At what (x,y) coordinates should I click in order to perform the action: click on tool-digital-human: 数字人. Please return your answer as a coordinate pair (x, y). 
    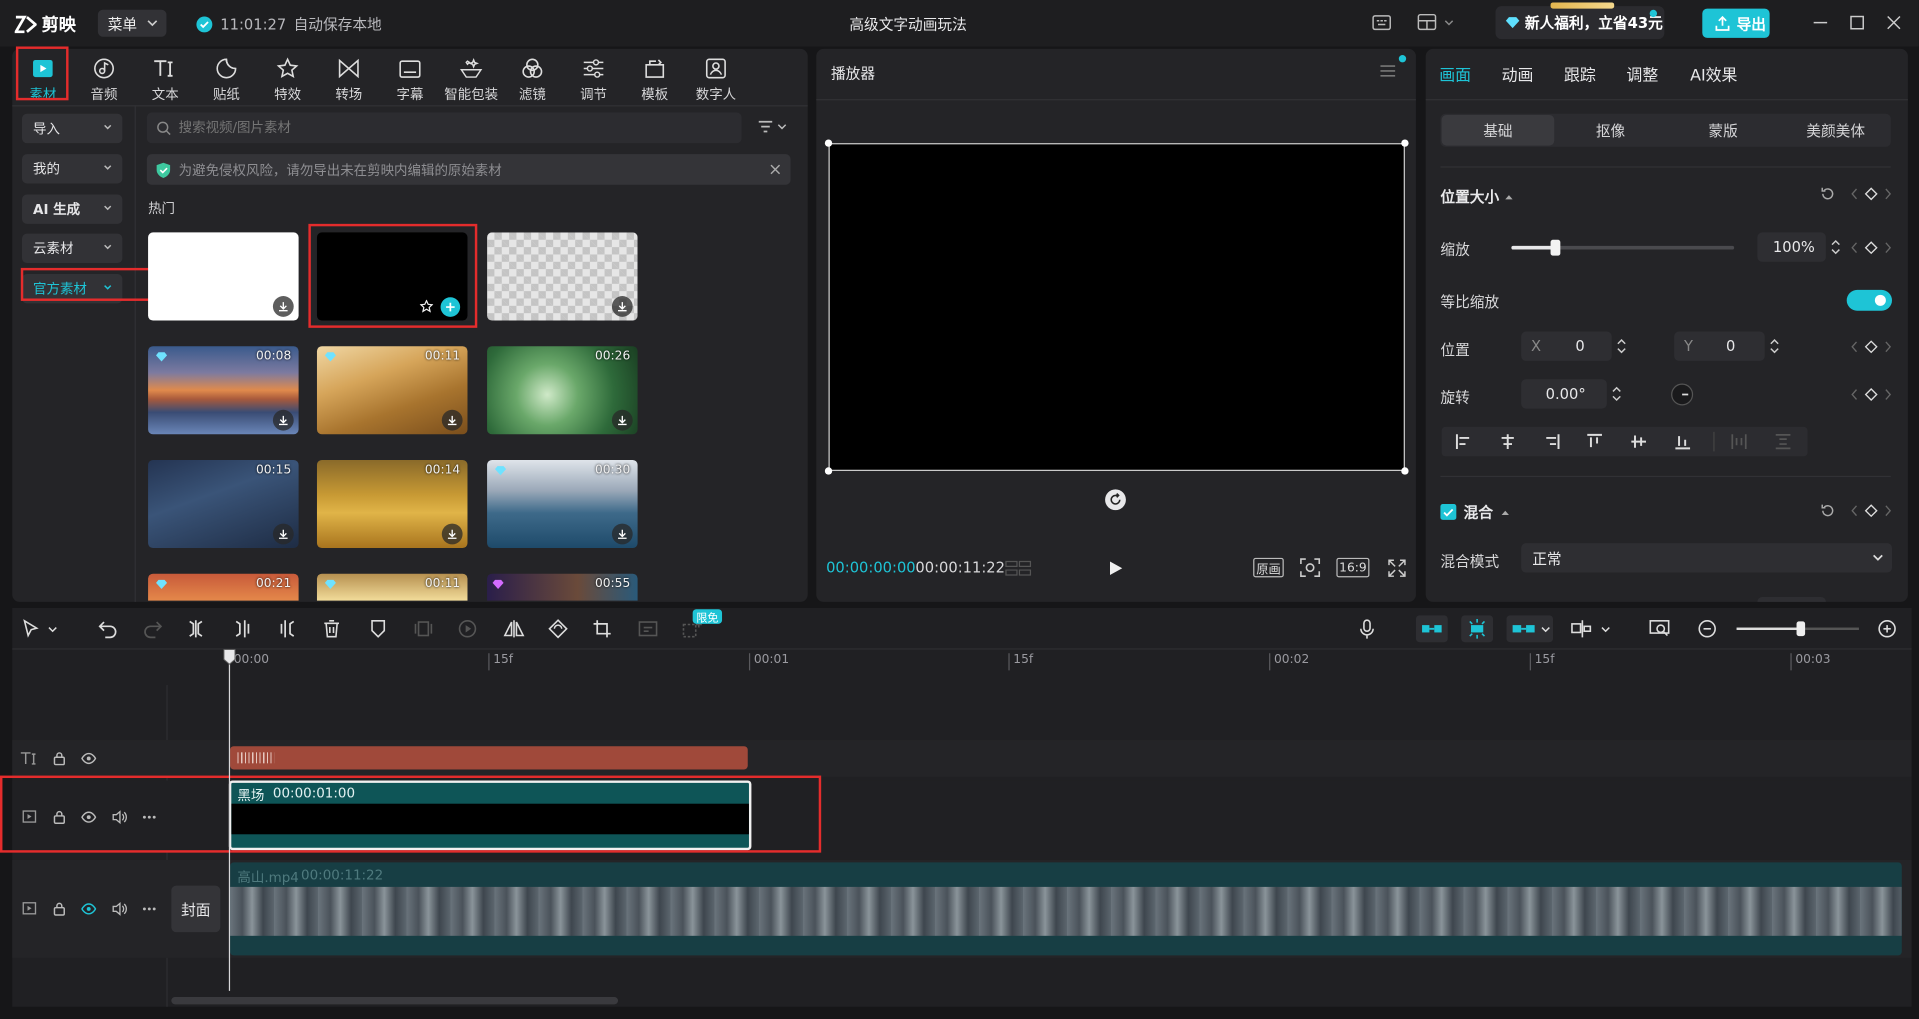
    Looking at the image, I should click on (716, 78).